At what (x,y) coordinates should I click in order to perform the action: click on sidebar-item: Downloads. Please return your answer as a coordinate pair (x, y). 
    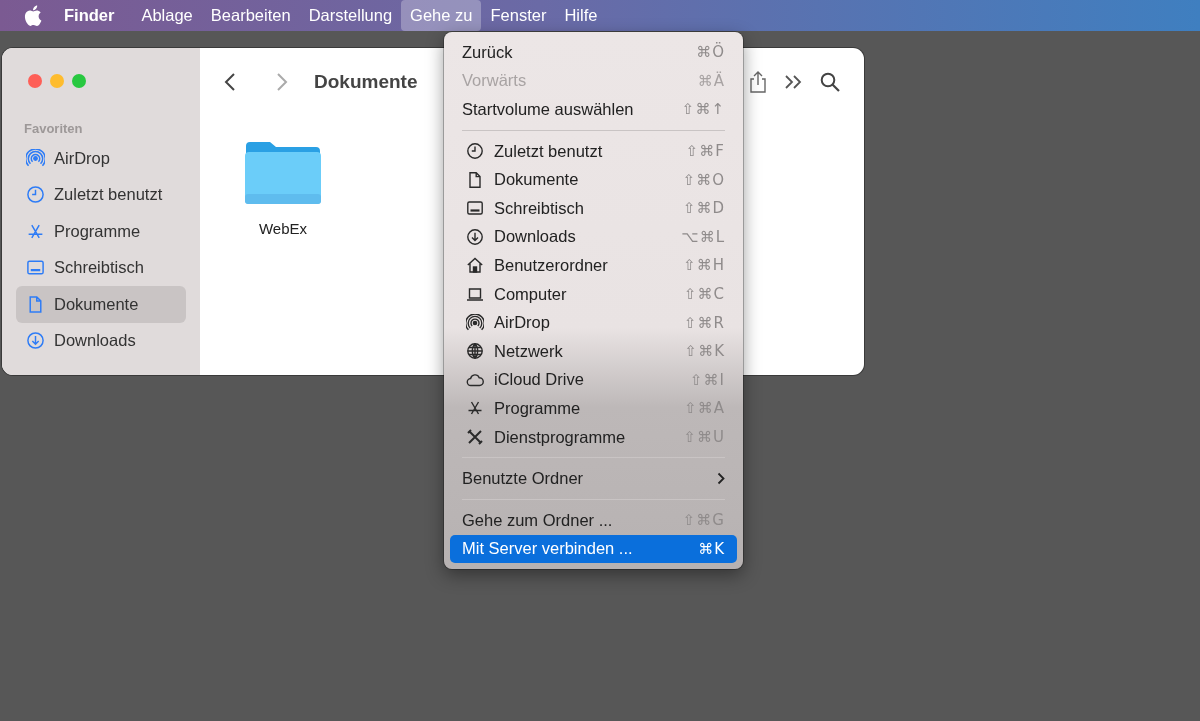
    Looking at the image, I should click on (101, 340).